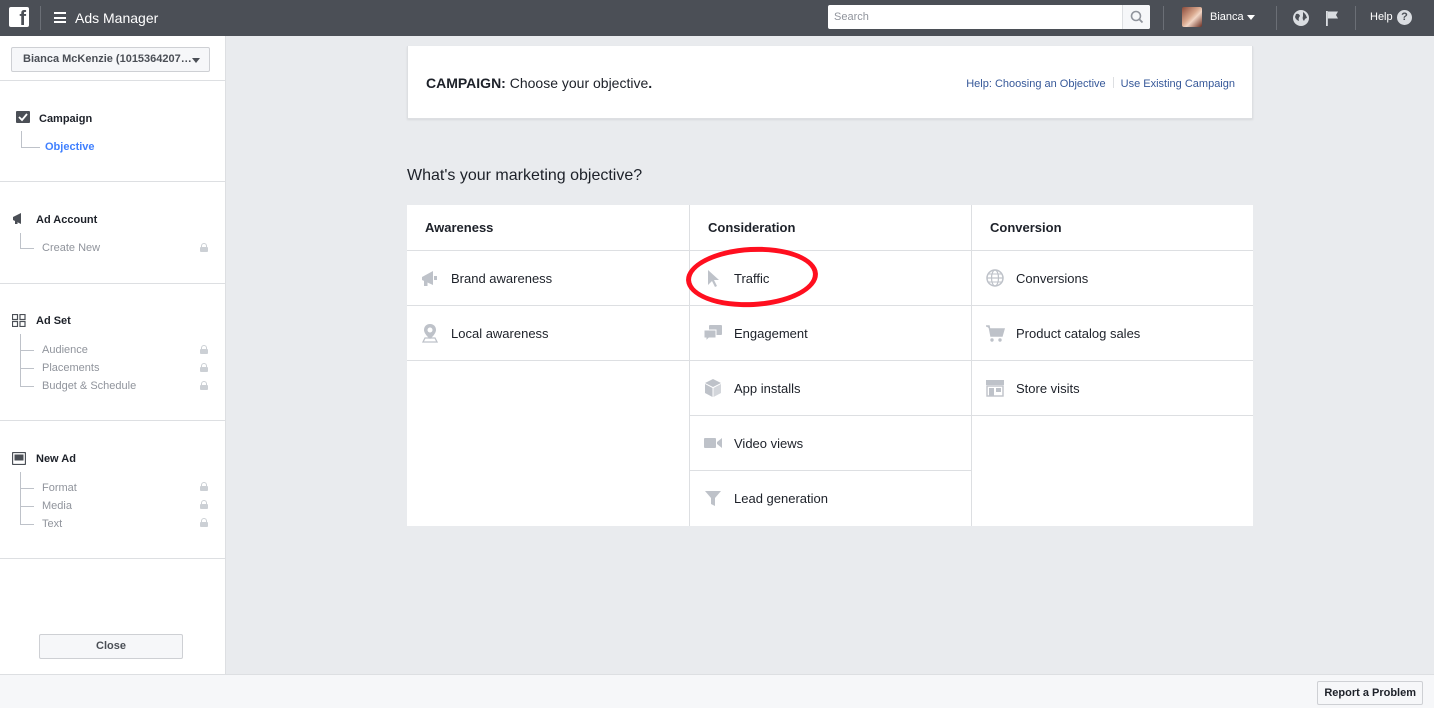 The height and width of the screenshot is (708, 1434). What do you see at coordinates (1332, 18) in the screenshot?
I see `flag-icon` at bounding box center [1332, 18].